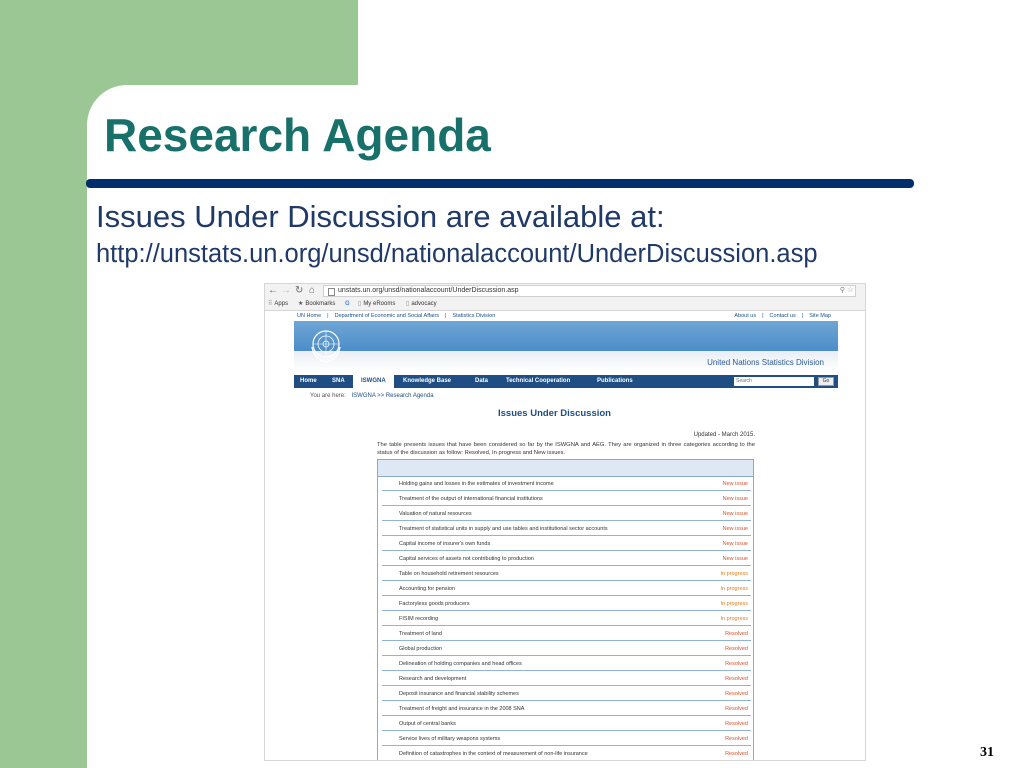 This screenshot has width=1024, height=768. What do you see at coordinates (309, 316) in the screenshot?
I see `un-home-link: UN Home` at bounding box center [309, 316].